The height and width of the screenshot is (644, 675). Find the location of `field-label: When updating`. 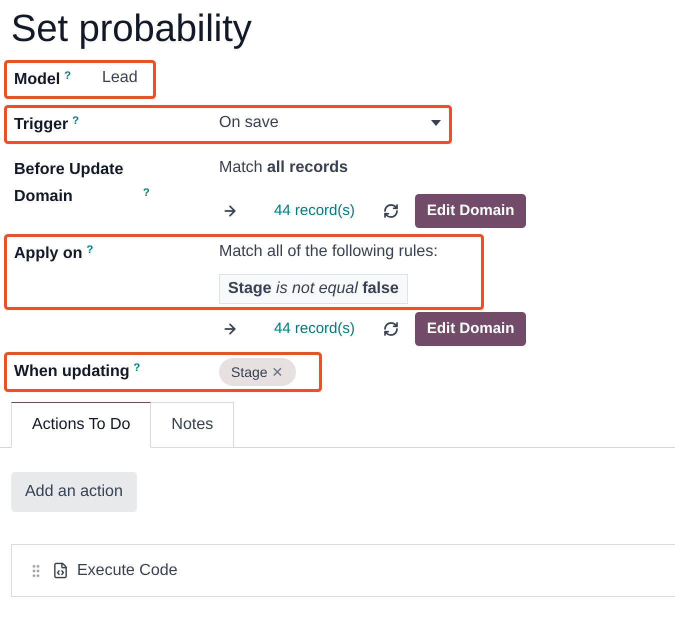

field-label: When updating is located at coordinates (72, 372).